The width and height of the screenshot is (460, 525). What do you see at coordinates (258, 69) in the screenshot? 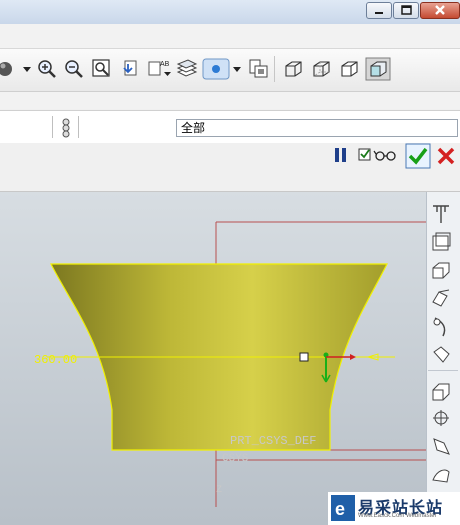
I see `view-manager-icon` at bounding box center [258, 69].